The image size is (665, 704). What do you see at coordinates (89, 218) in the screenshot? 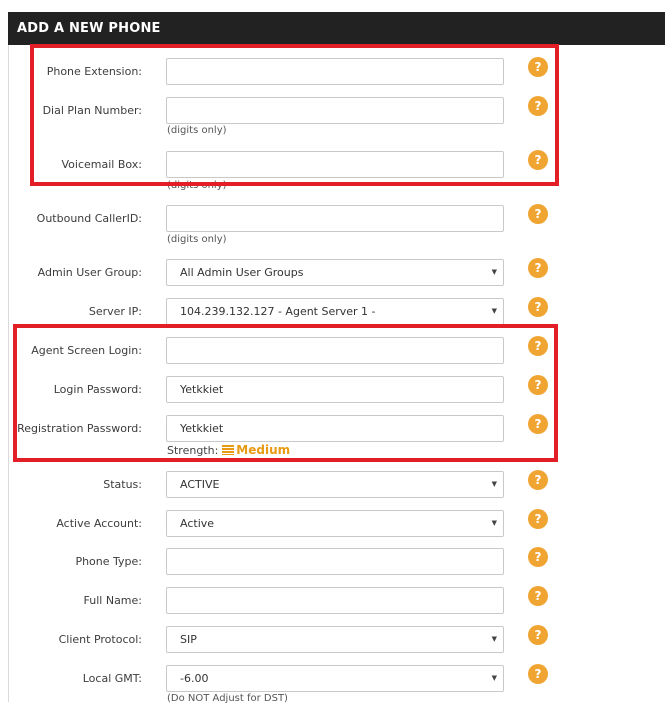
I see `outbound-callerid-label: Outbound CallerID:` at bounding box center [89, 218].